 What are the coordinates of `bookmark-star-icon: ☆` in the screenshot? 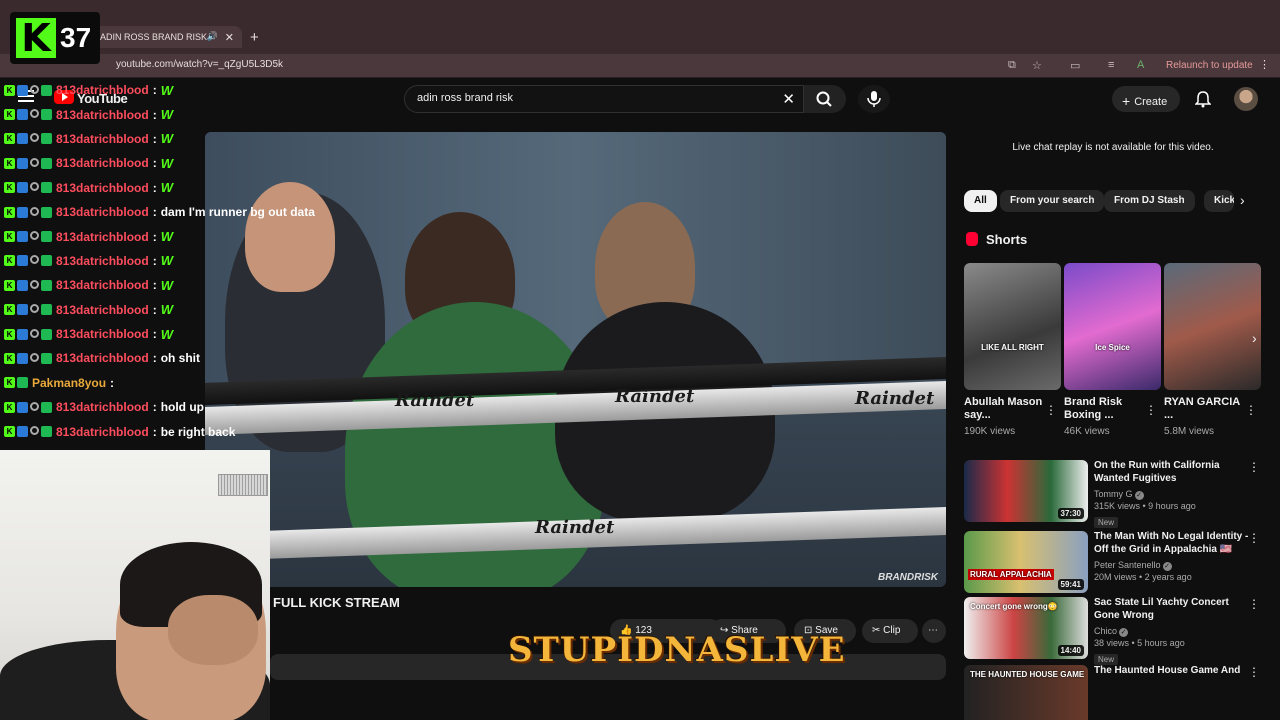 It's located at (1037, 65).